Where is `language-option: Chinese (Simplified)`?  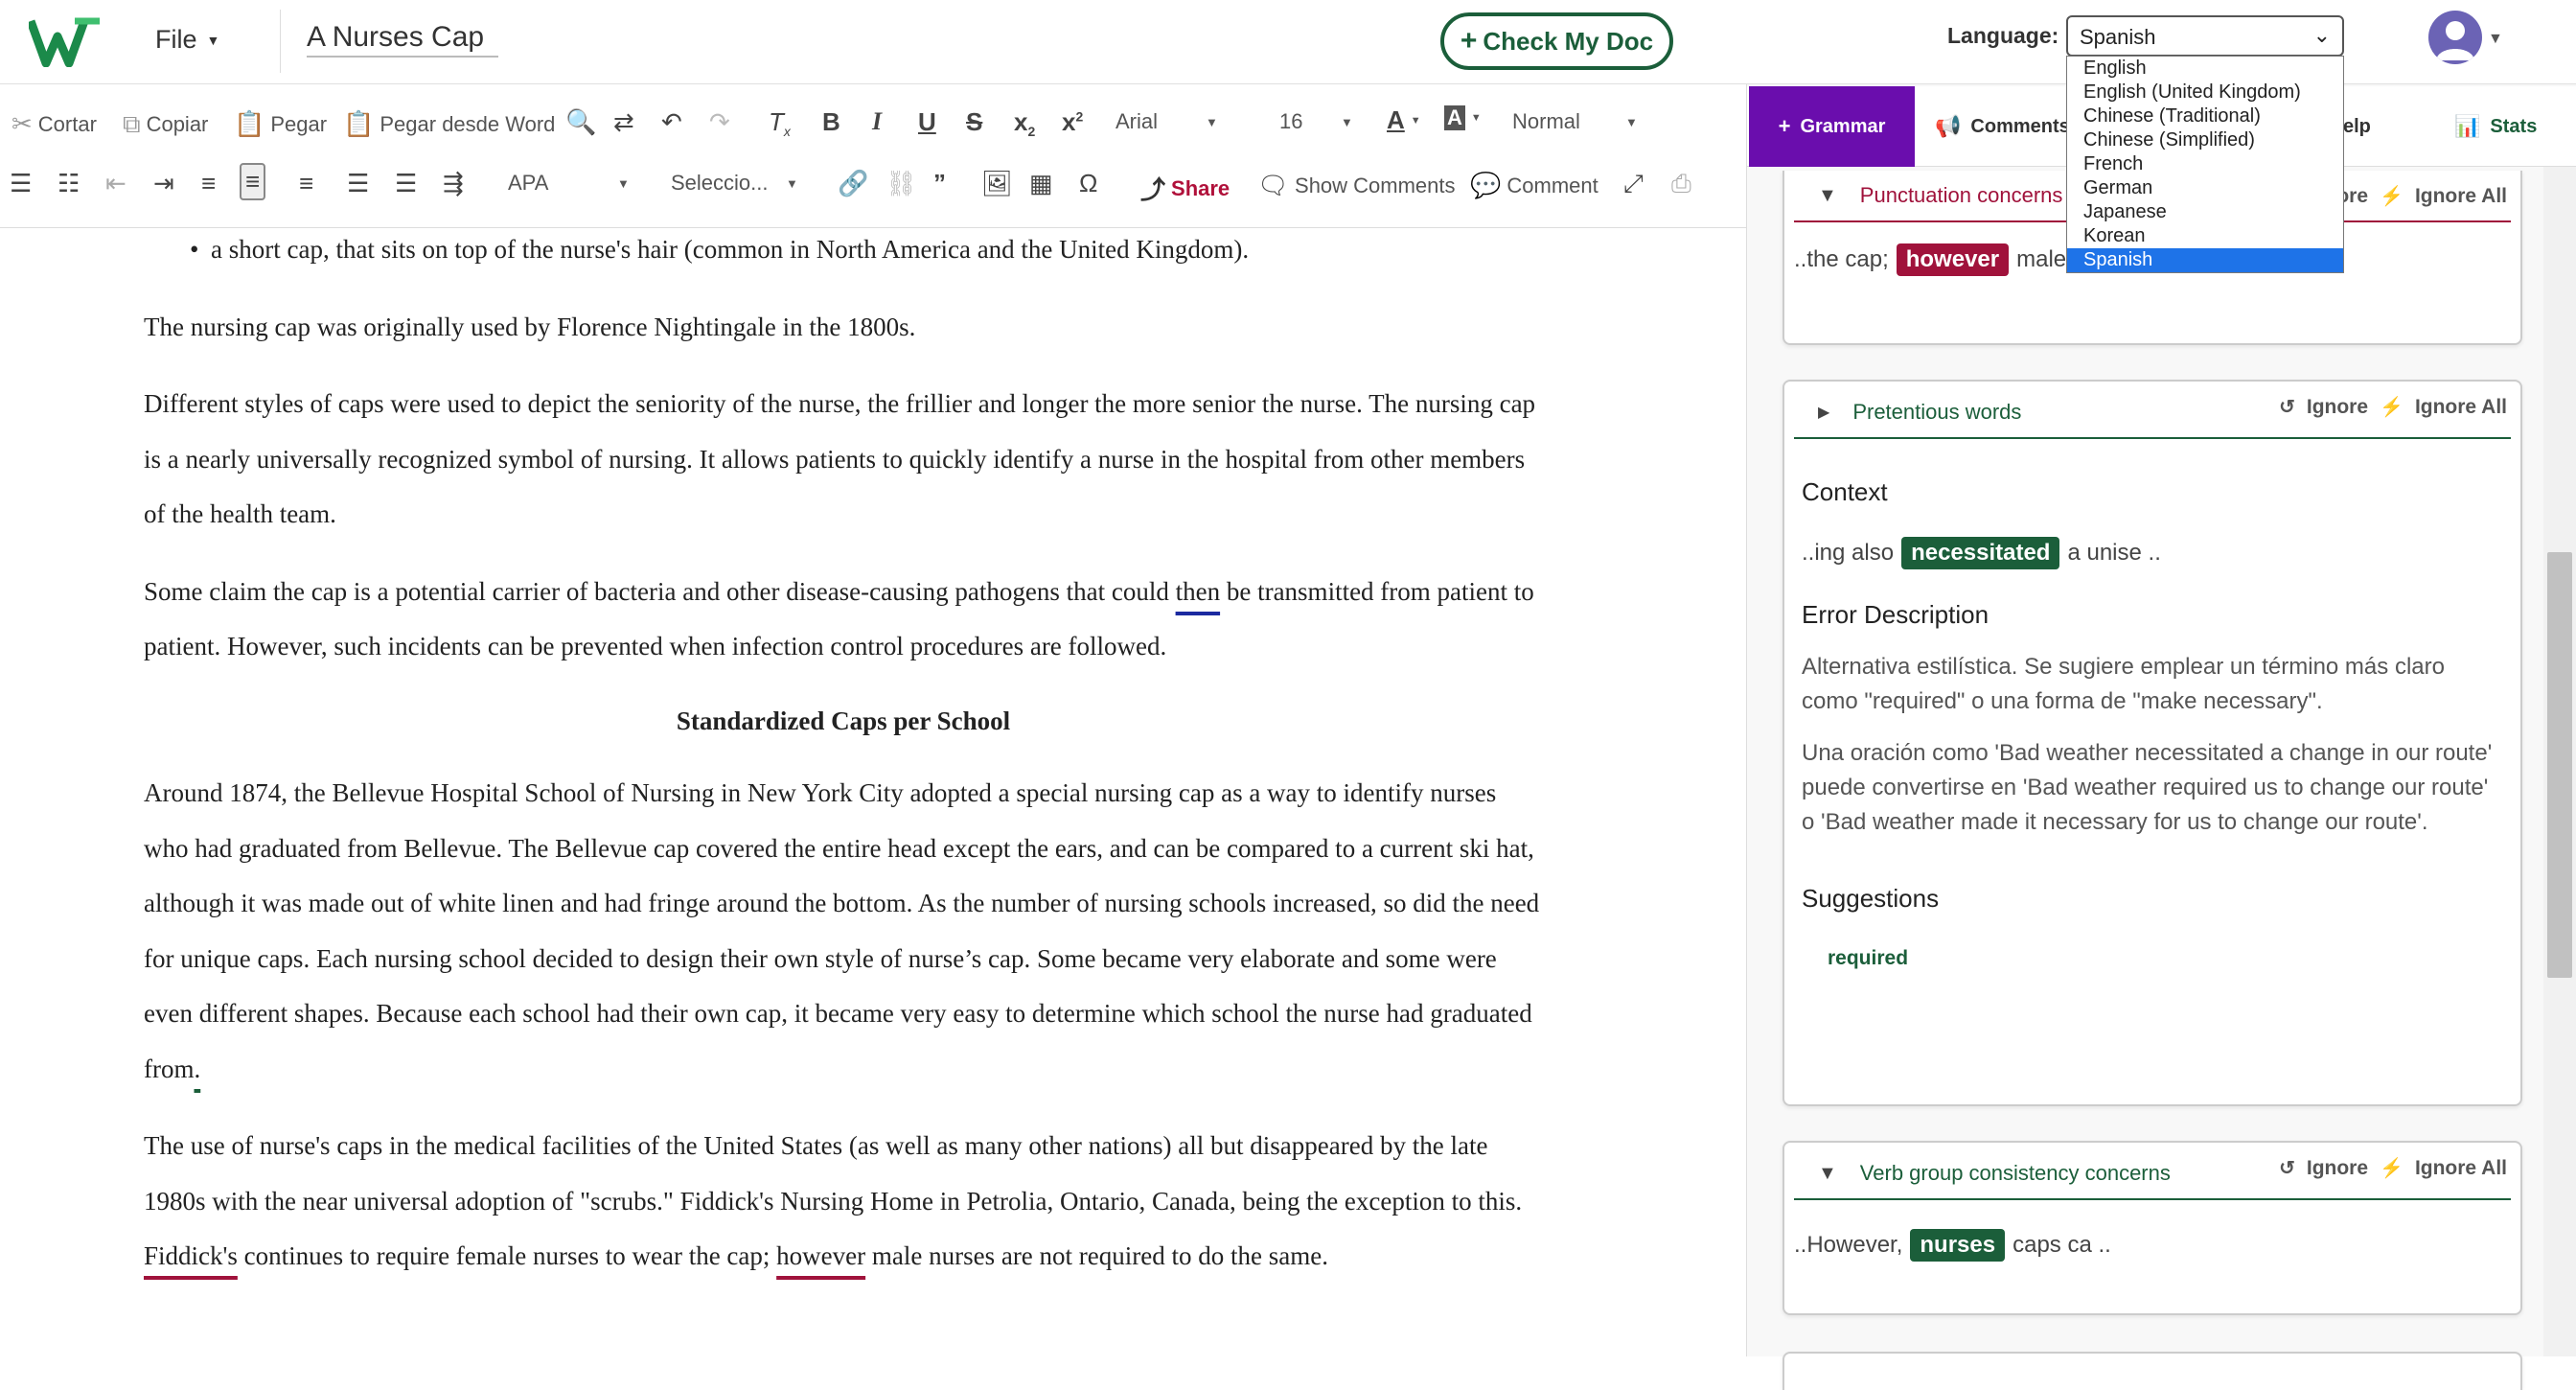
language-option: Chinese (Simplified) is located at coordinates (2205, 140).